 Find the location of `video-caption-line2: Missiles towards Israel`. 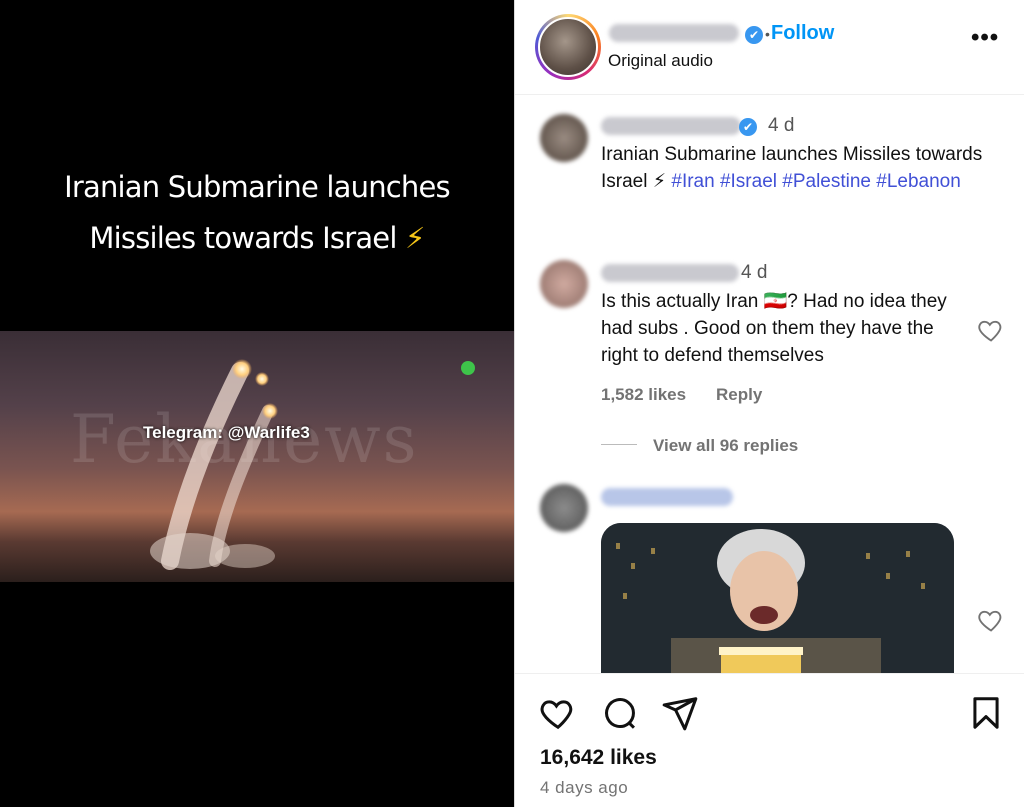

video-caption-line2: Missiles towards Israel is located at coordinates (243, 238).